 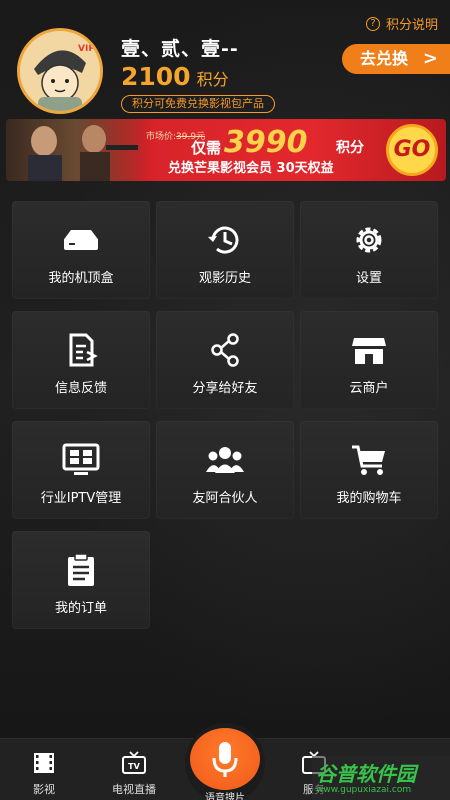 What do you see at coordinates (223, 240) in the screenshot?
I see `history-clock-icon` at bounding box center [223, 240].